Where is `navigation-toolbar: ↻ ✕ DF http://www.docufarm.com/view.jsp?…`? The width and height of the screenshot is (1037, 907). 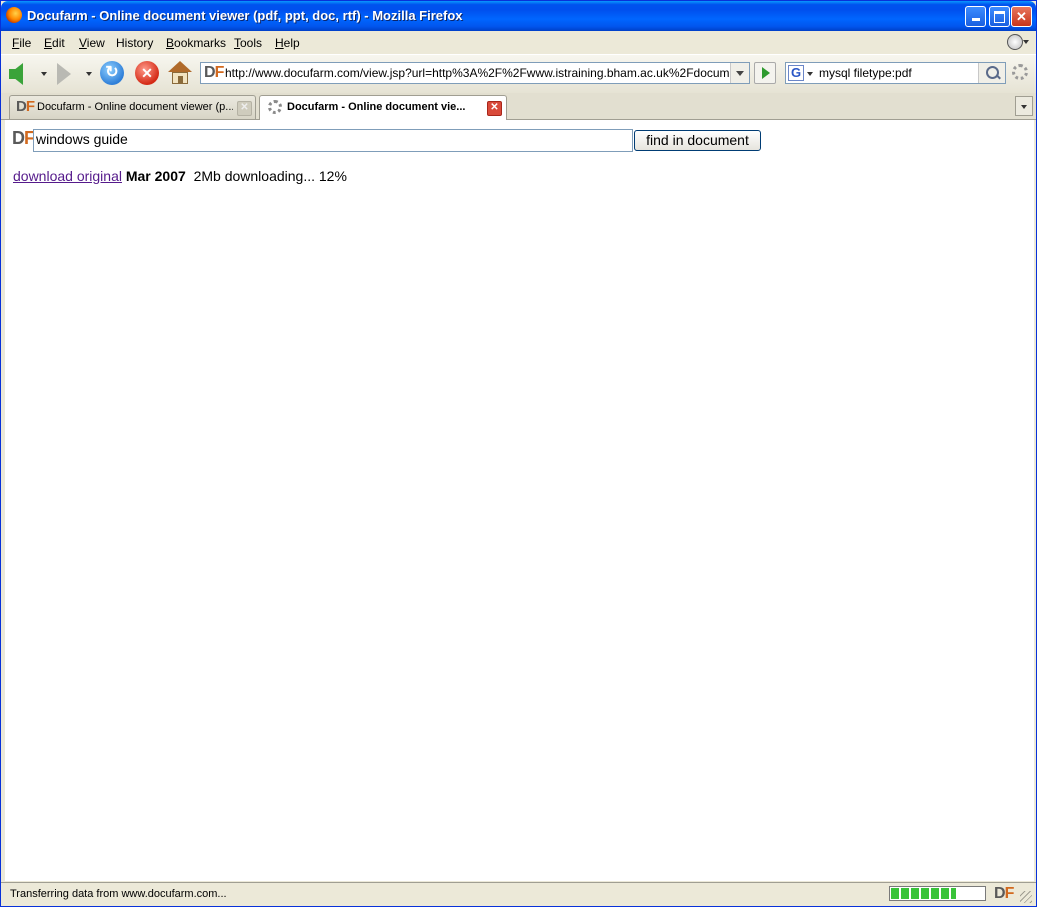
navigation-toolbar: ↻ ✕ DF http://www.docufarm.com/view.jsp?… is located at coordinates (518, 74).